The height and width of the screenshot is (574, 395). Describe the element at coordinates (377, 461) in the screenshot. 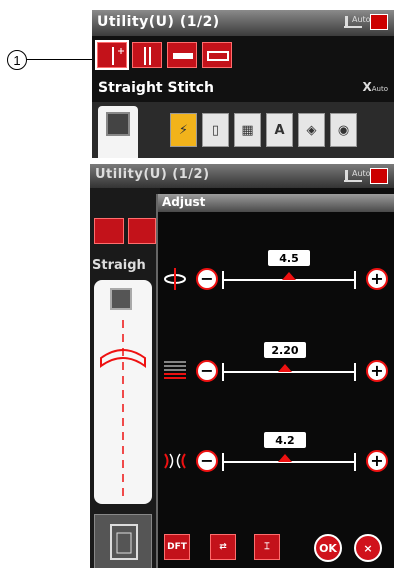

I see `tension-plus-button: +` at that location.